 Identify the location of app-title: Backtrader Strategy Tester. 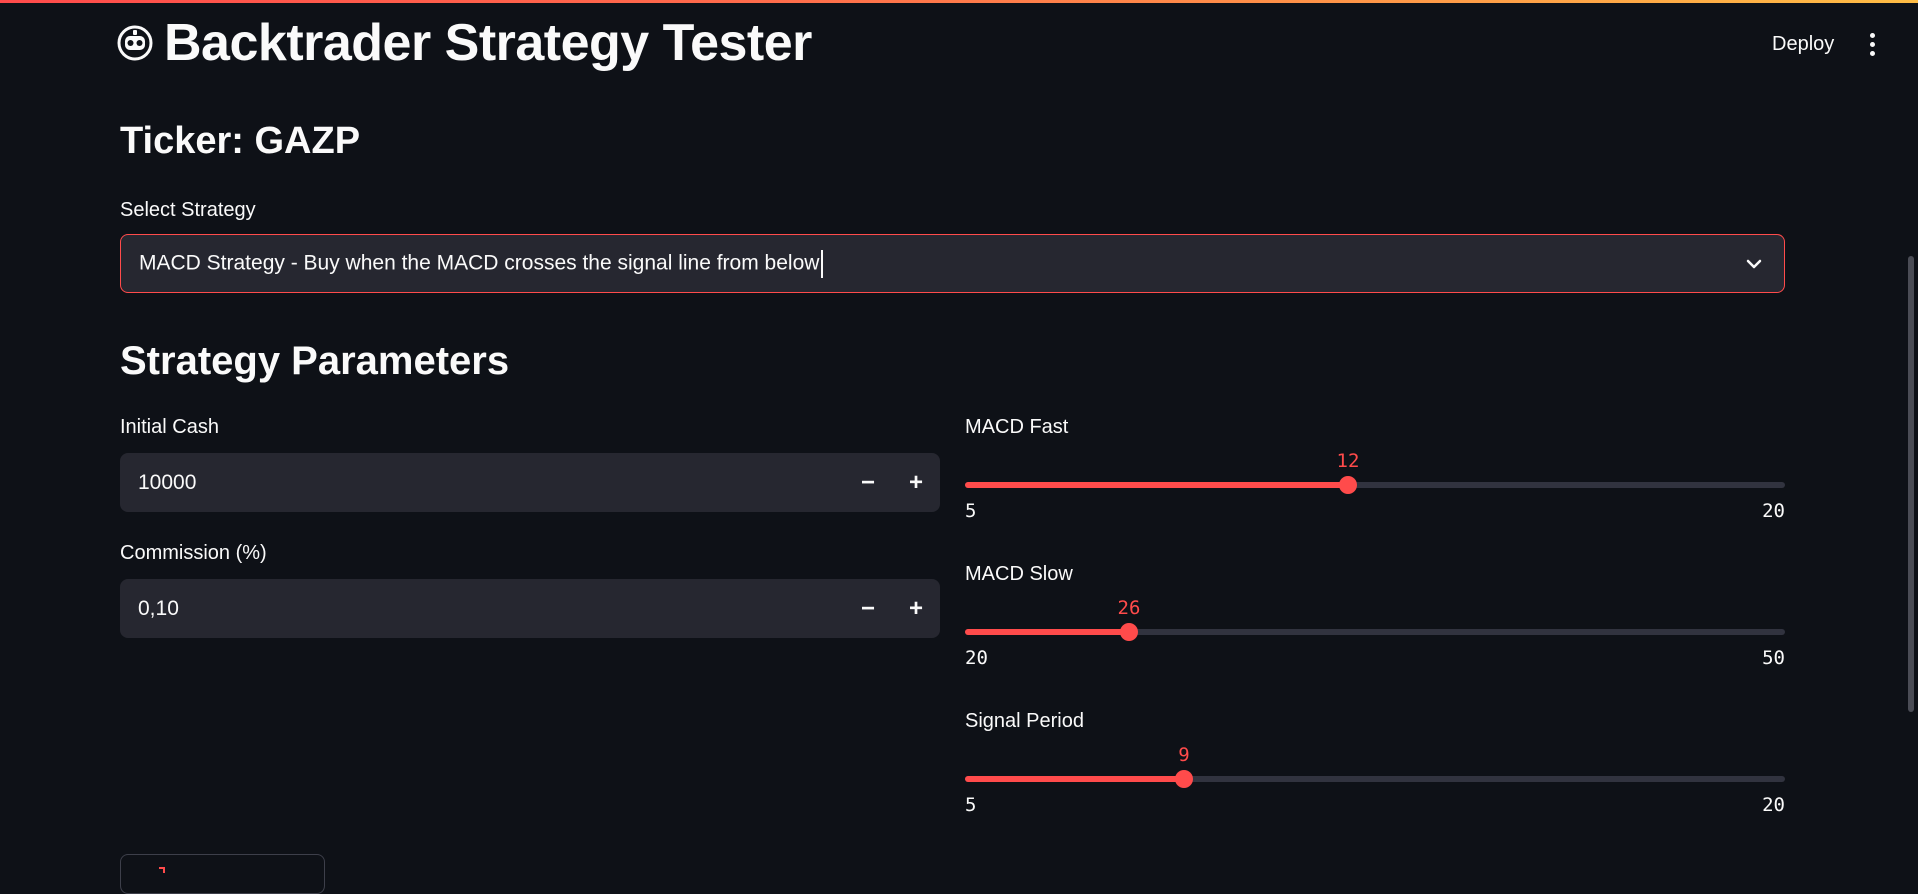
(464, 43).